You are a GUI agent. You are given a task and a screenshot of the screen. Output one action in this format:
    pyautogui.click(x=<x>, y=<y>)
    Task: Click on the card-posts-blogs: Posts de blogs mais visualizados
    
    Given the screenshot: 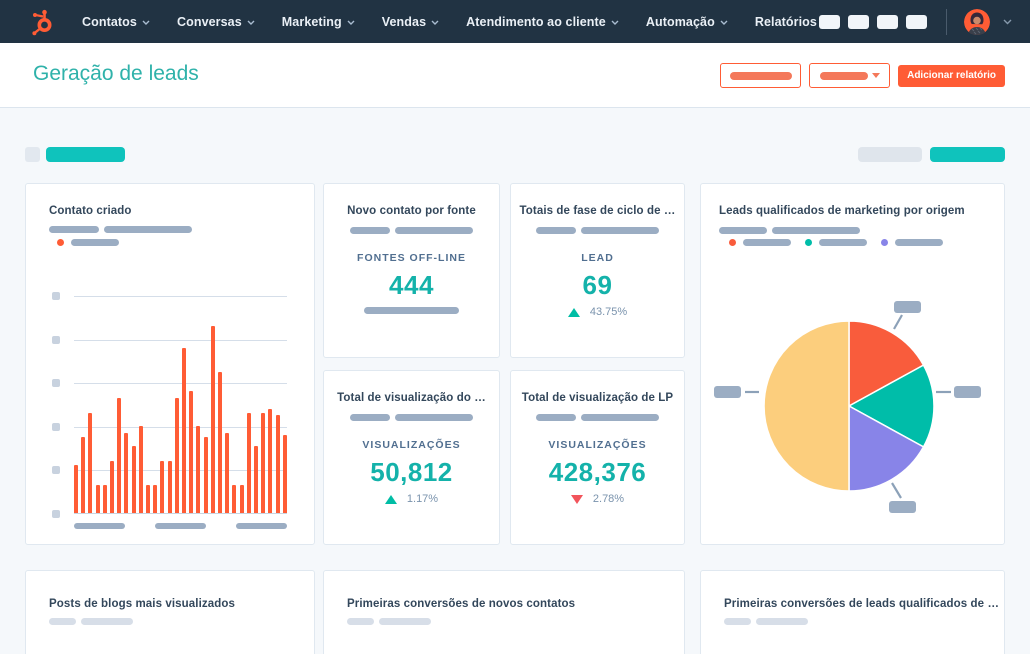 What is the action you would take?
    pyautogui.click(x=170, y=612)
    